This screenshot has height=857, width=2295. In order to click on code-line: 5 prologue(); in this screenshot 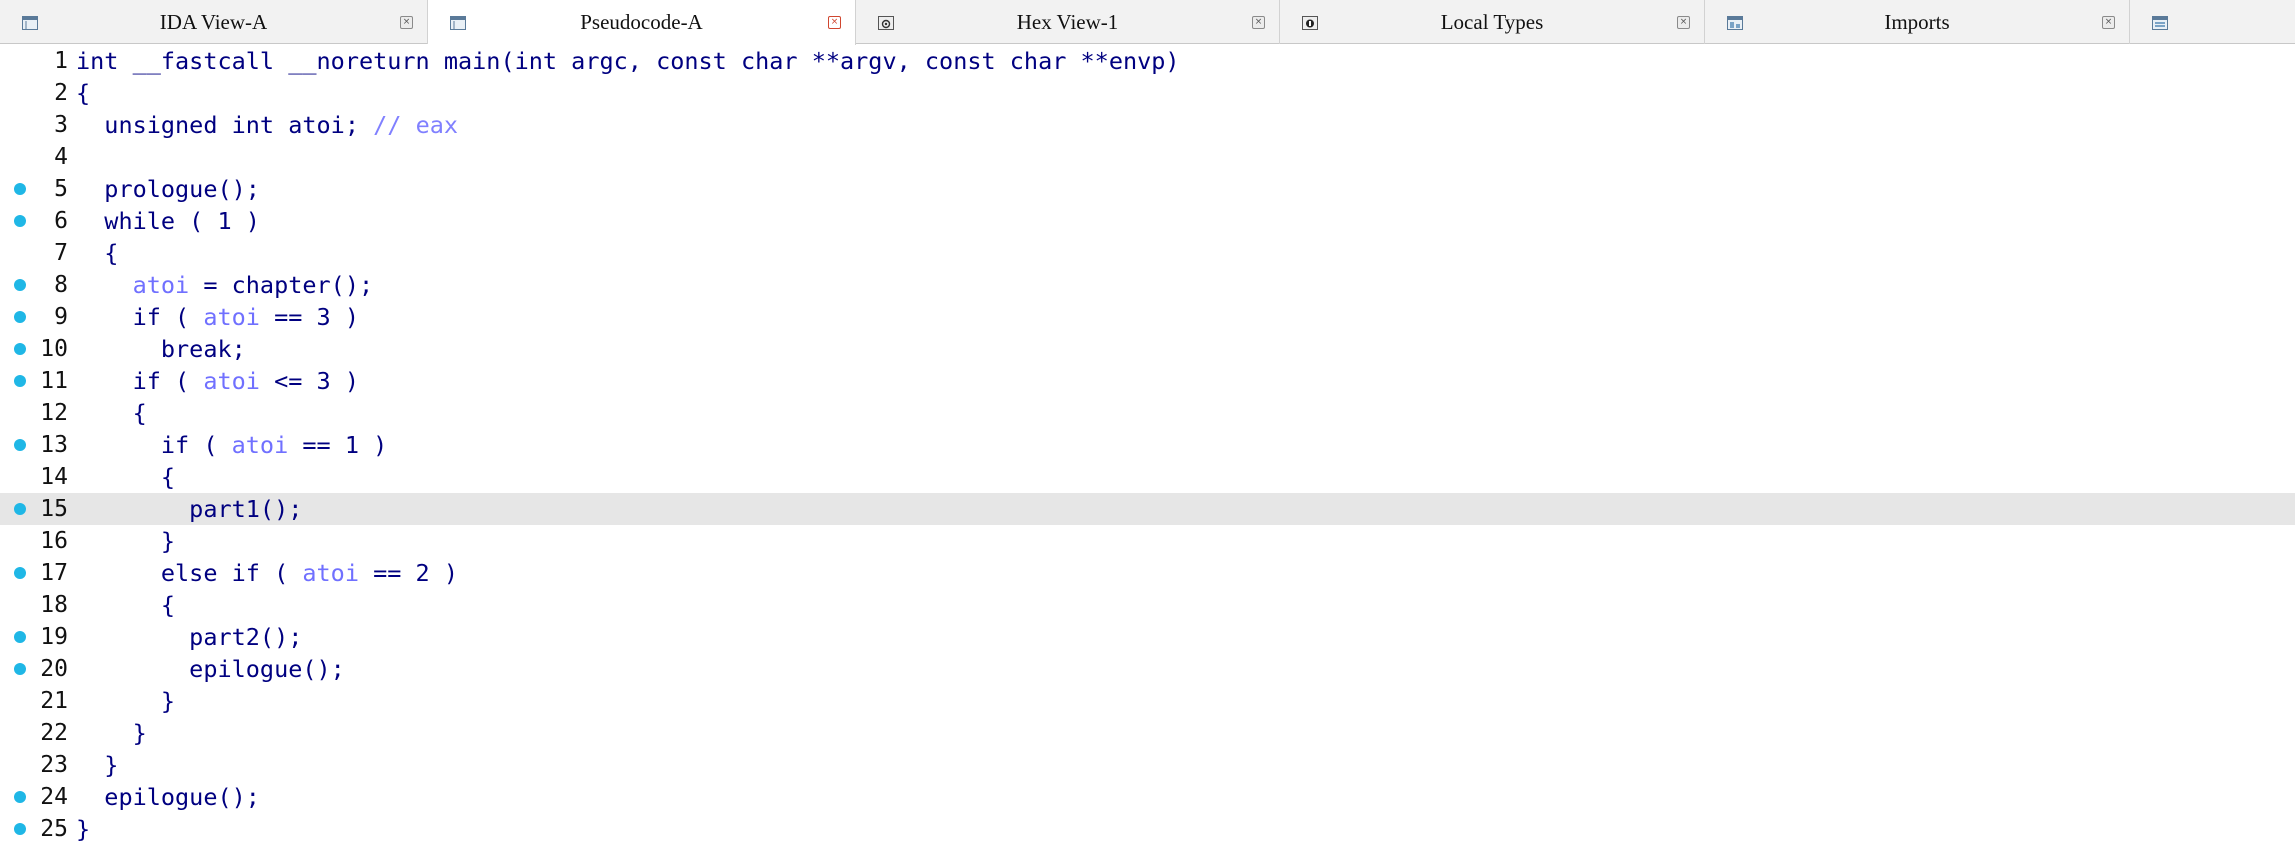, I will do `click(1147, 189)`.